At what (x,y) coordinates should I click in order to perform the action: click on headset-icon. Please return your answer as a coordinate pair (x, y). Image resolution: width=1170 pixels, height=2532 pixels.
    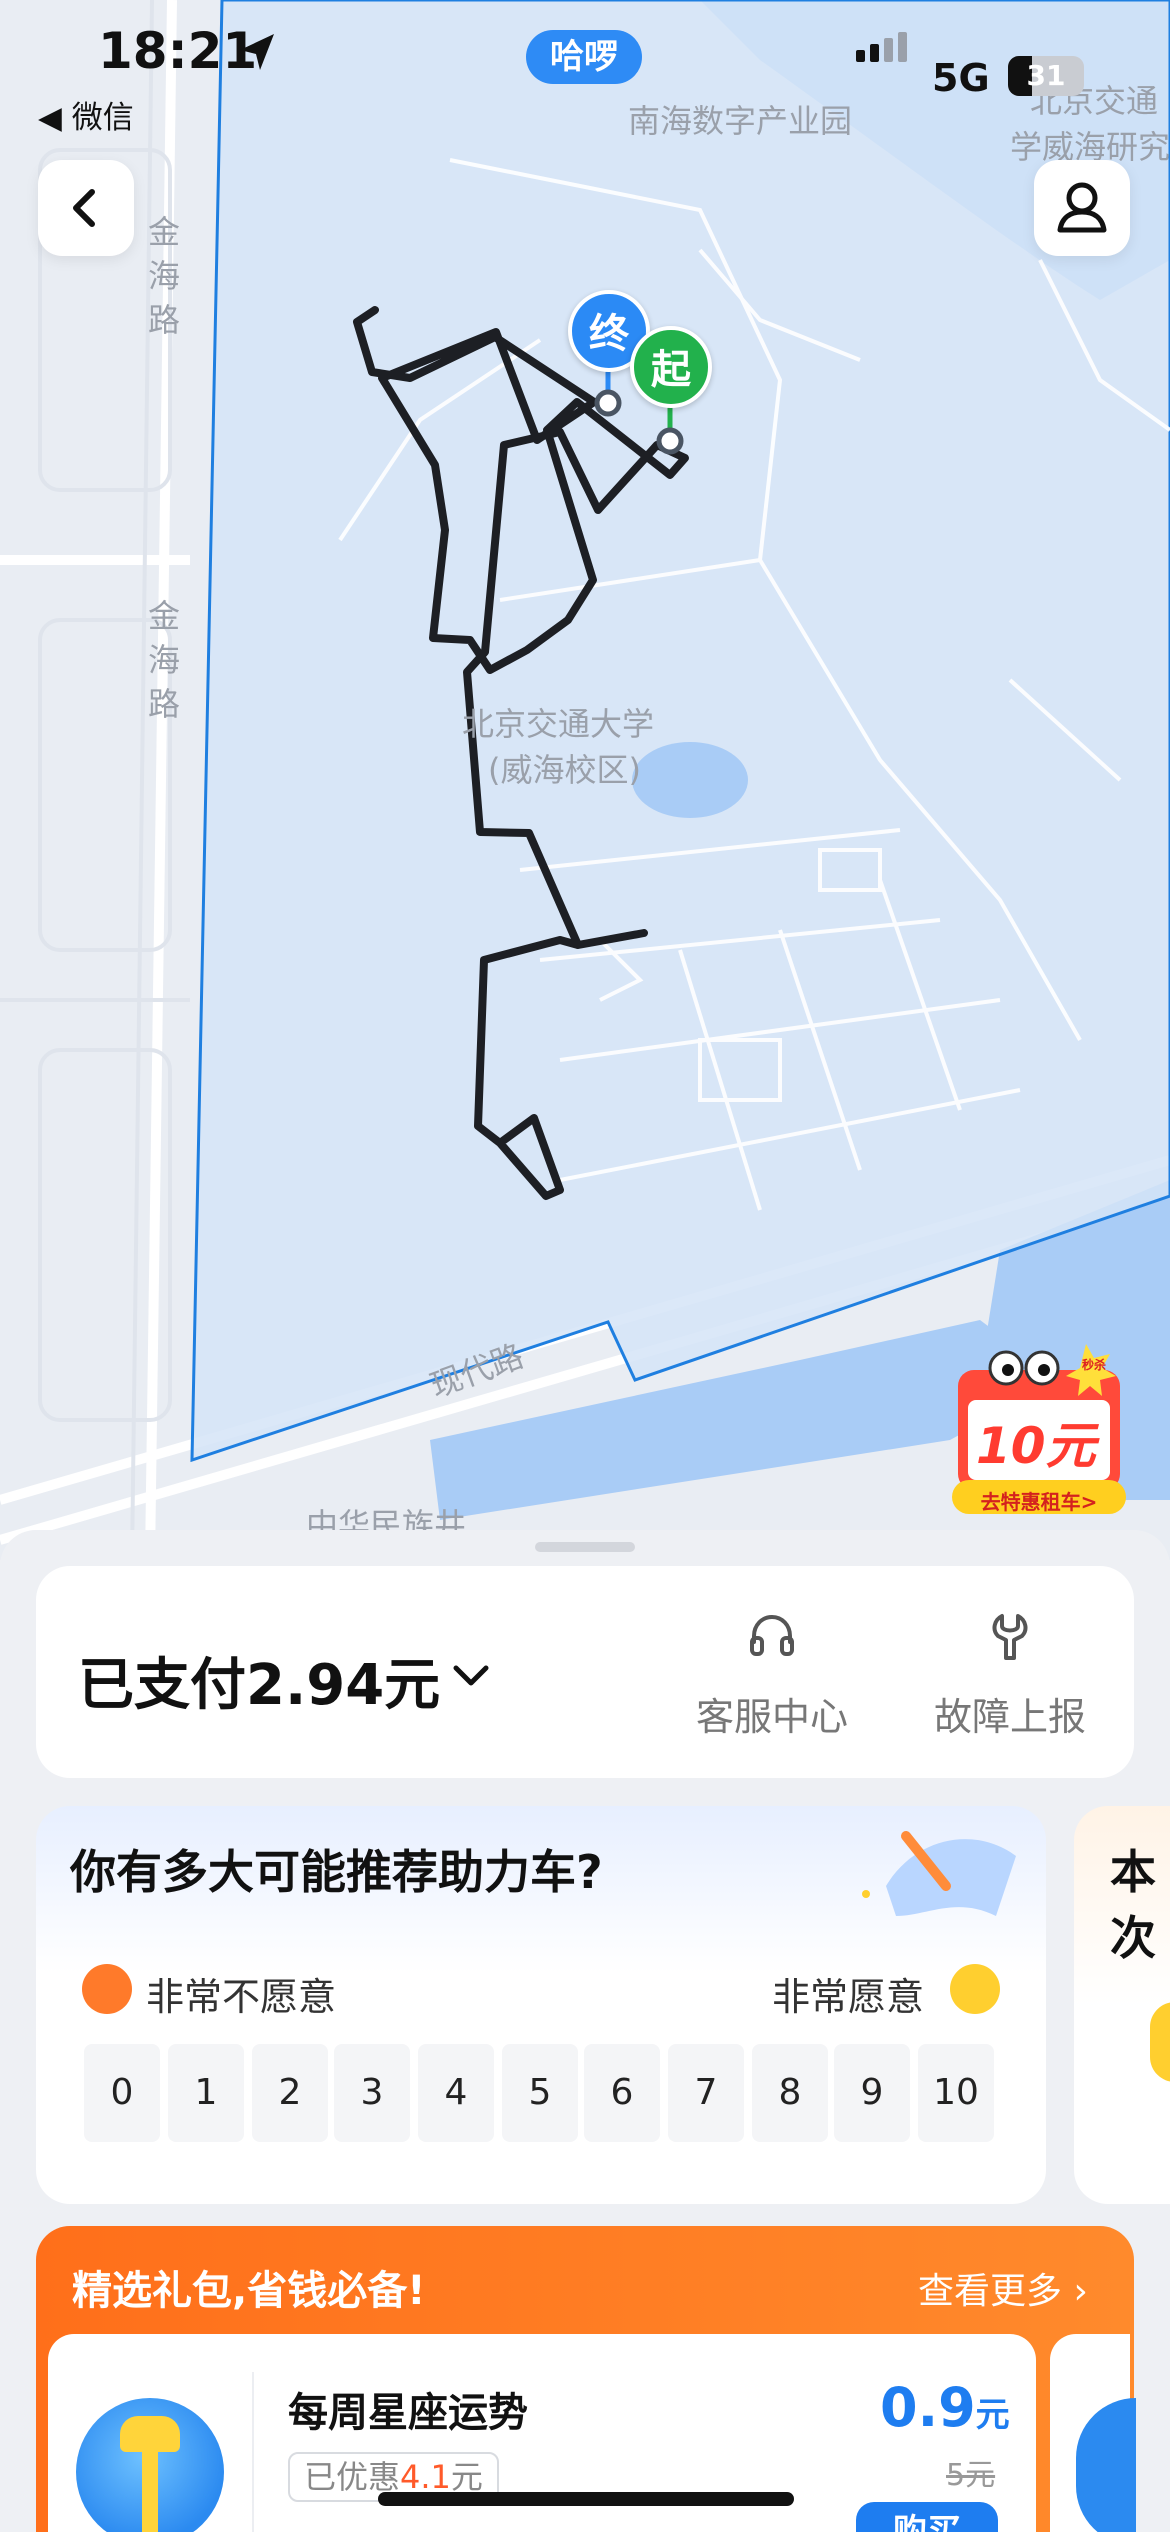
    Looking at the image, I should click on (772, 1635).